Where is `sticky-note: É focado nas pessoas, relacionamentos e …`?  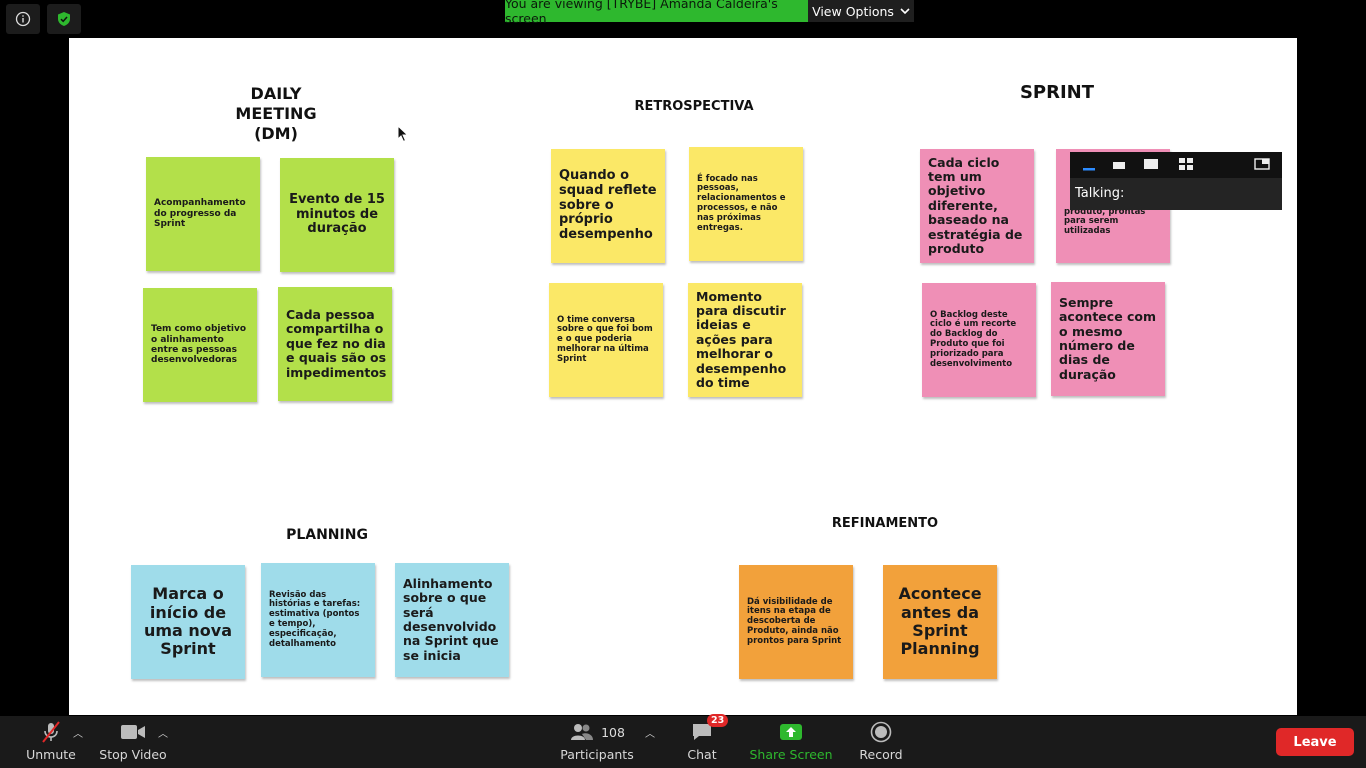 sticky-note: É focado nas pessoas, relacionamentos e … is located at coordinates (746, 204).